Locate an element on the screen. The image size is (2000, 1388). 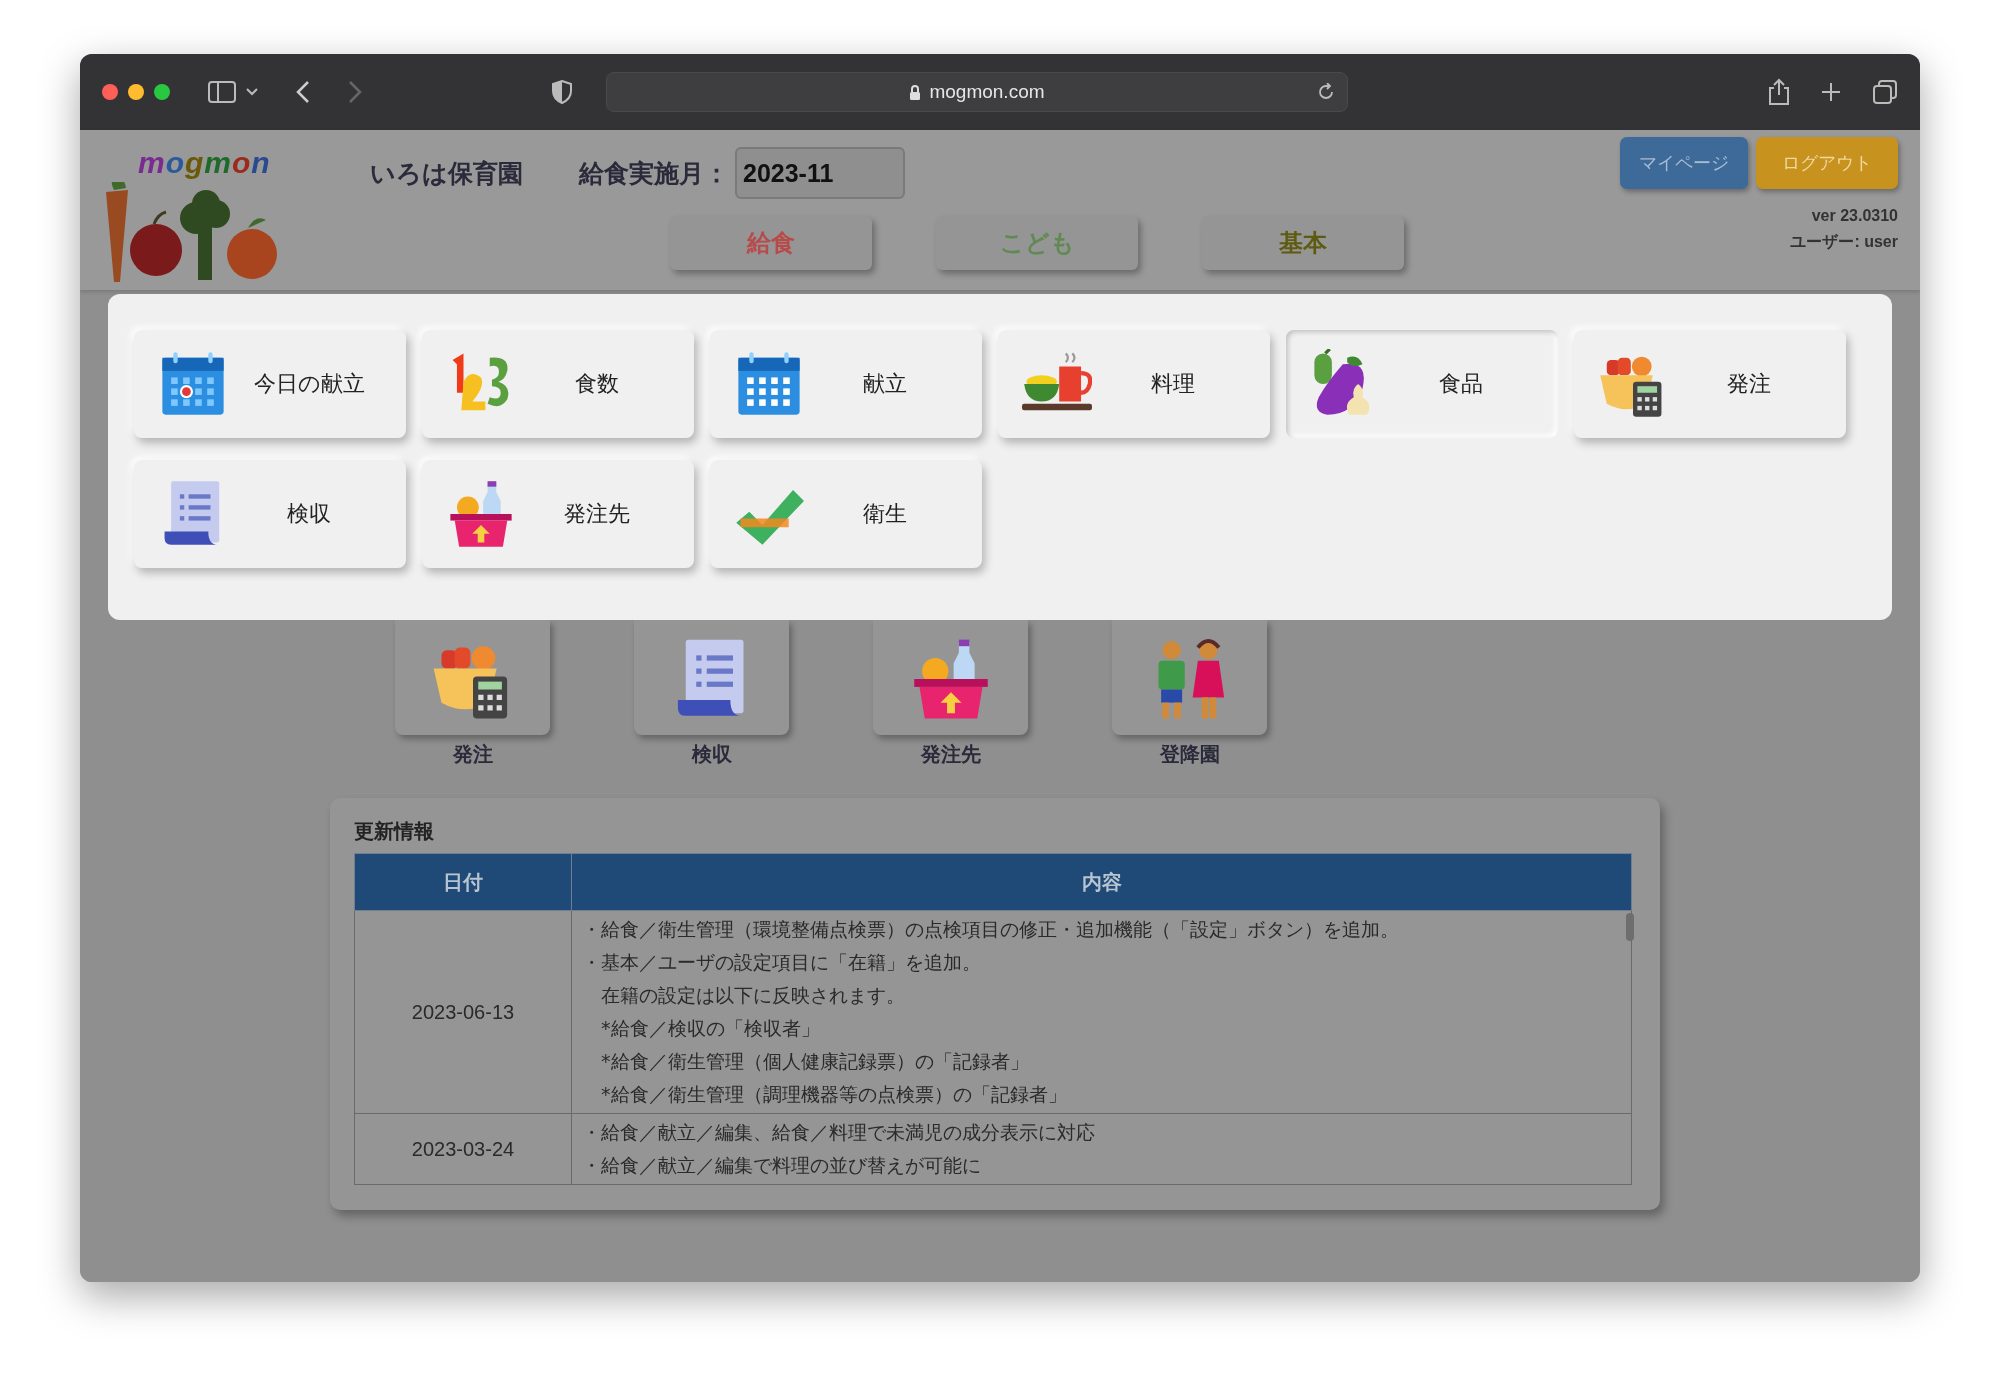
update-line: ・給食／献立／編集で料理の並び替えが可能に is located at coordinates (782, 1165).